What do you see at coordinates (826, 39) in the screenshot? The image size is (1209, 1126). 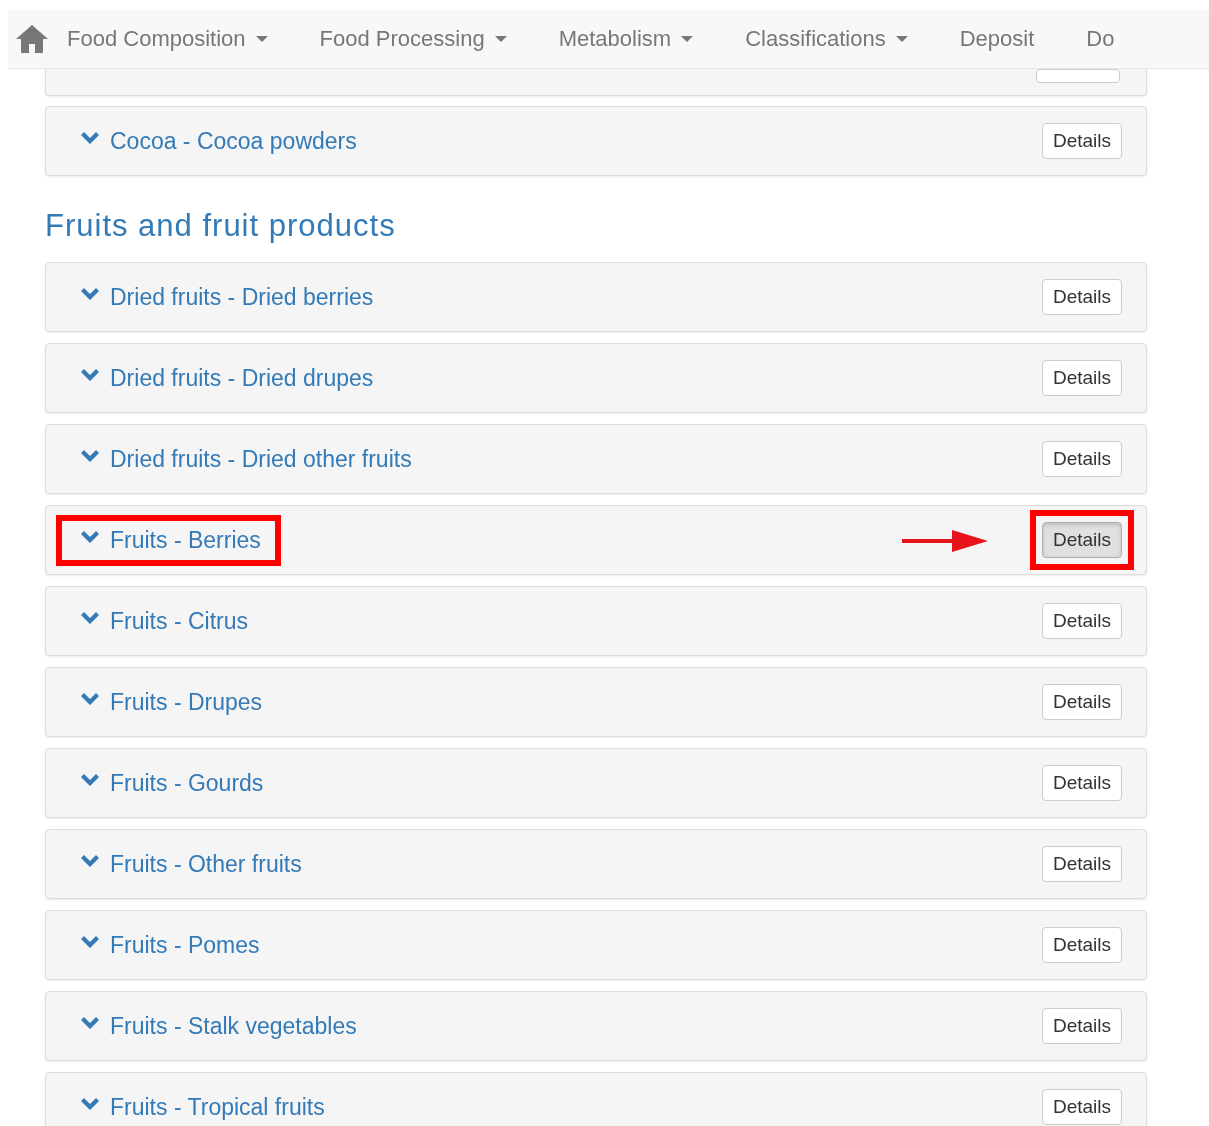 I see `nav-menu-item: Classifications` at bounding box center [826, 39].